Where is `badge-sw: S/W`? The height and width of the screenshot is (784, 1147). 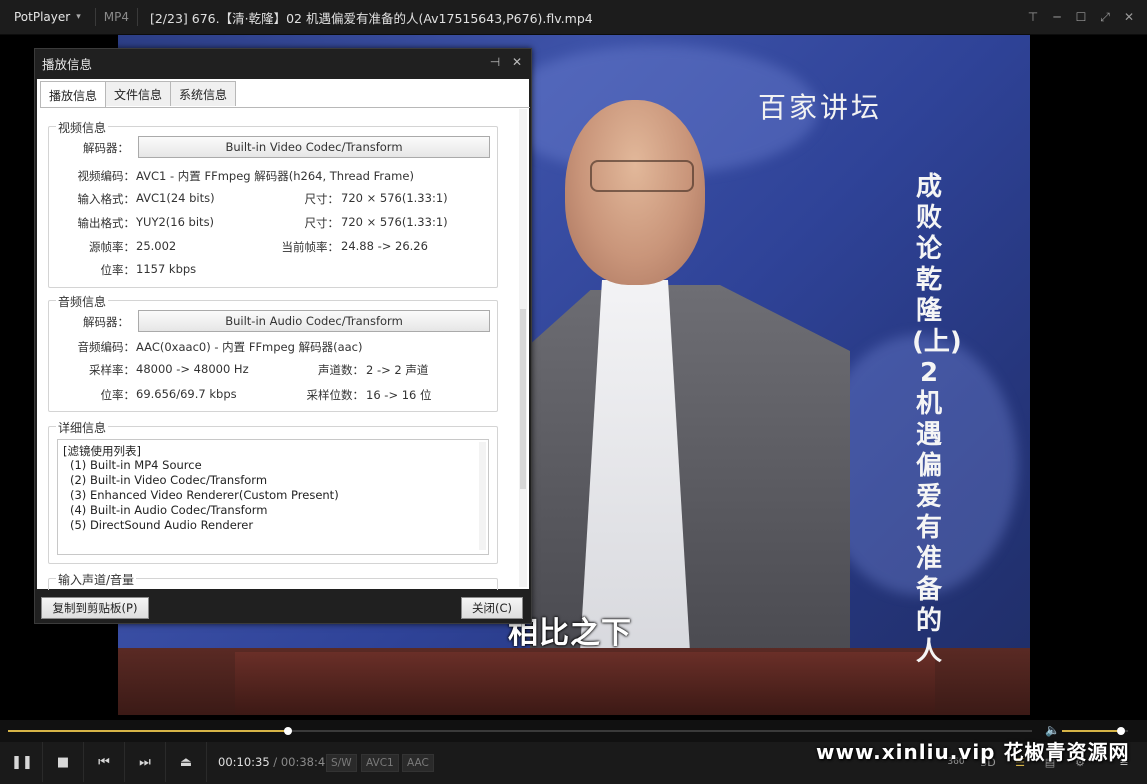
badge-sw: S/W is located at coordinates (341, 763).